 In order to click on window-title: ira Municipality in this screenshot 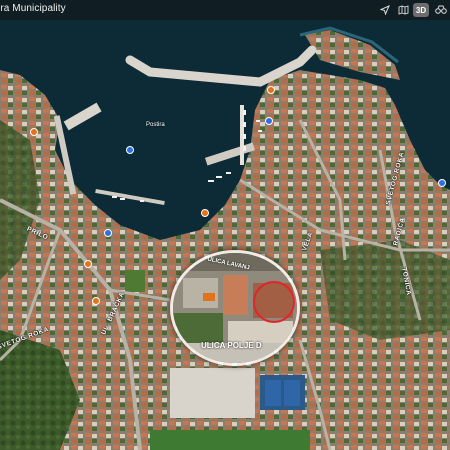, I will do `click(33, 8)`.